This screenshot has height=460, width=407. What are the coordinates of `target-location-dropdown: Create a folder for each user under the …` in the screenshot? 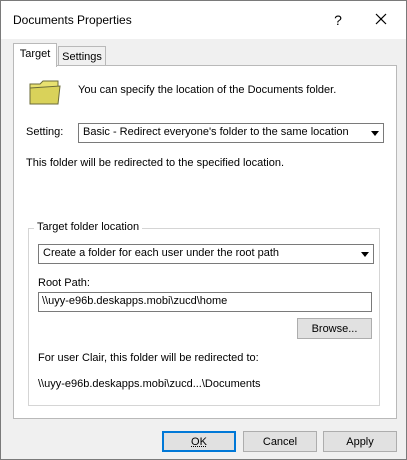 It's located at (206, 254).